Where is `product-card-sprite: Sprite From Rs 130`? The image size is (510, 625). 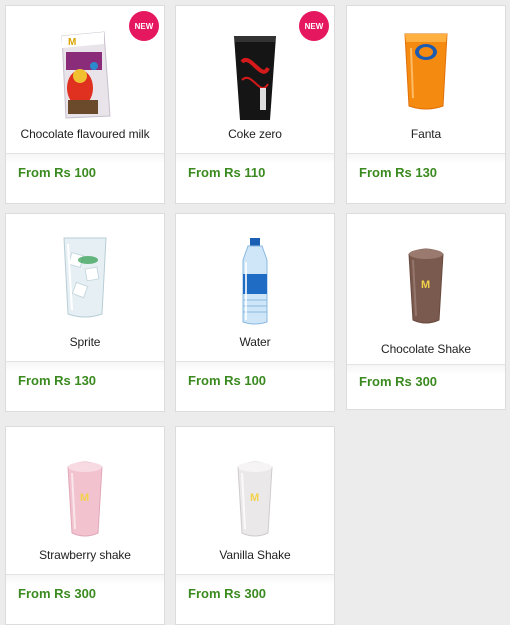
product-card-sprite: Sprite From Rs 130 is located at coordinates (85, 312).